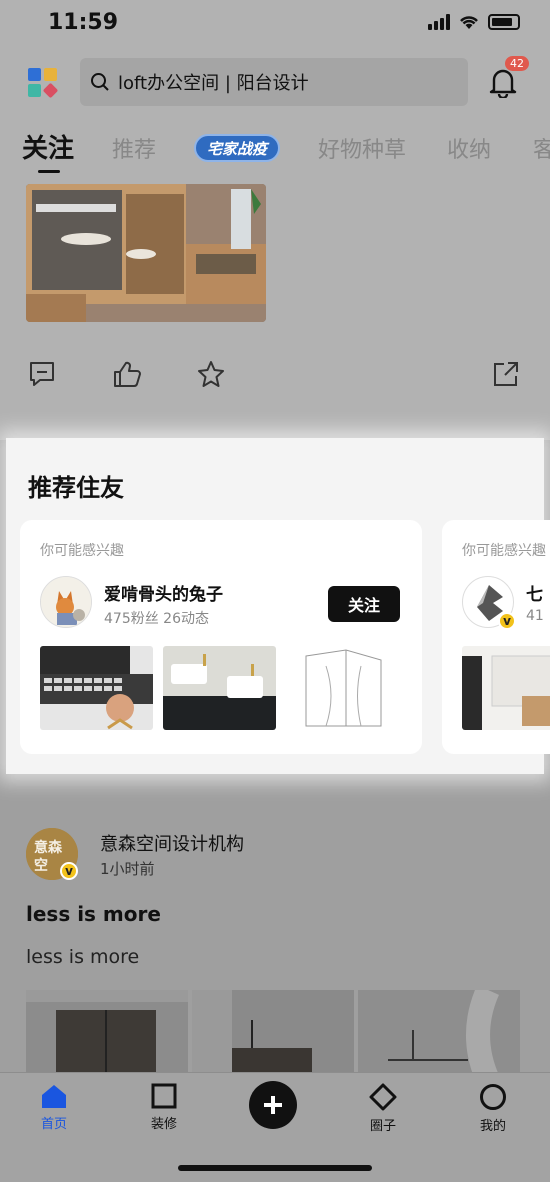 The height and width of the screenshot is (1182, 550). Describe the element at coordinates (172, 843) in the screenshot. I see `post-author: 意森空间设计机构` at that location.